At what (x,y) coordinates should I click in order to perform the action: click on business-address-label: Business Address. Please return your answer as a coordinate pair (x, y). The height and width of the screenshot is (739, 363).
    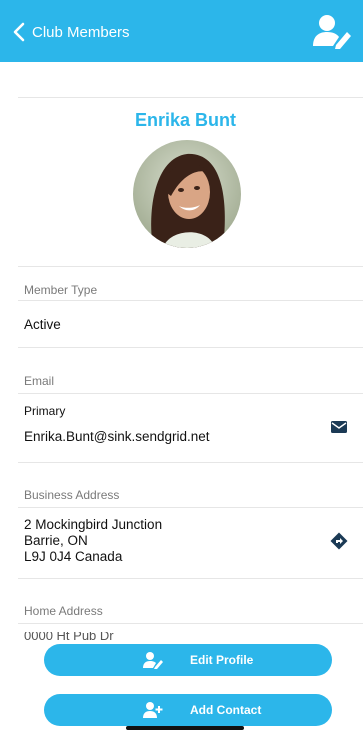
    Looking at the image, I should click on (72, 495).